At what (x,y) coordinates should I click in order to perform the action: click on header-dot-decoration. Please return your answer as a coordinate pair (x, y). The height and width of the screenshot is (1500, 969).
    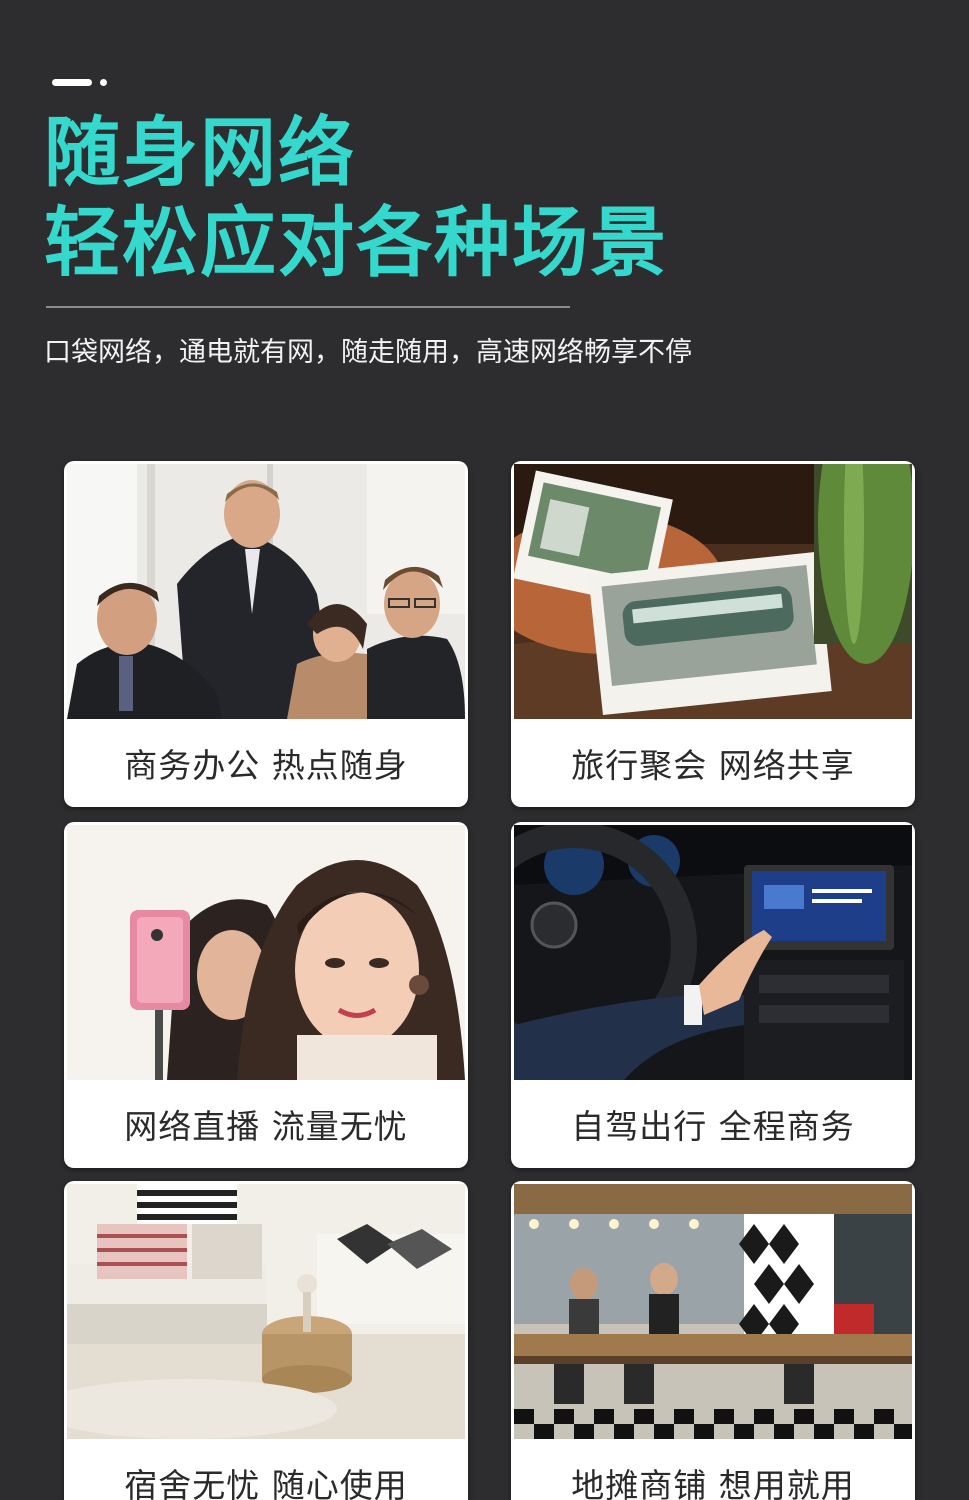
    Looking at the image, I should click on (103, 82).